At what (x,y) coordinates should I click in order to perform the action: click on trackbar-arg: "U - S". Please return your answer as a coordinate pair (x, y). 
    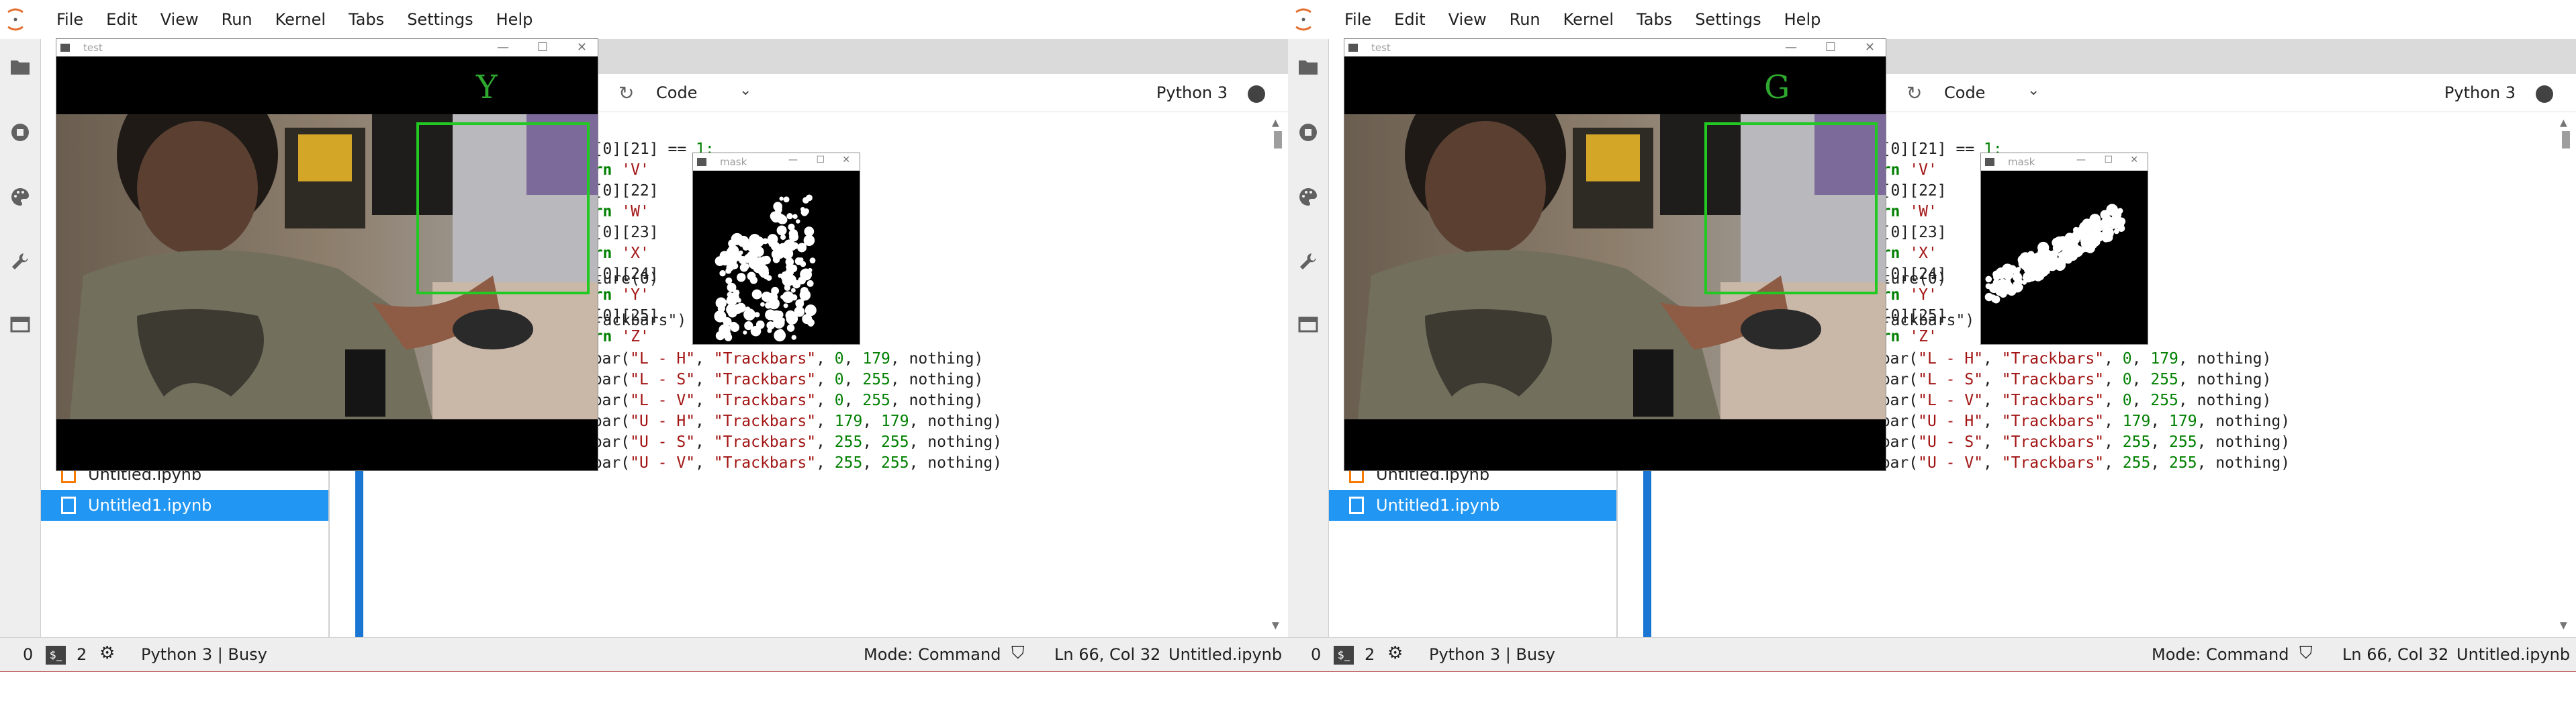
    Looking at the image, I should click on (663, 442).